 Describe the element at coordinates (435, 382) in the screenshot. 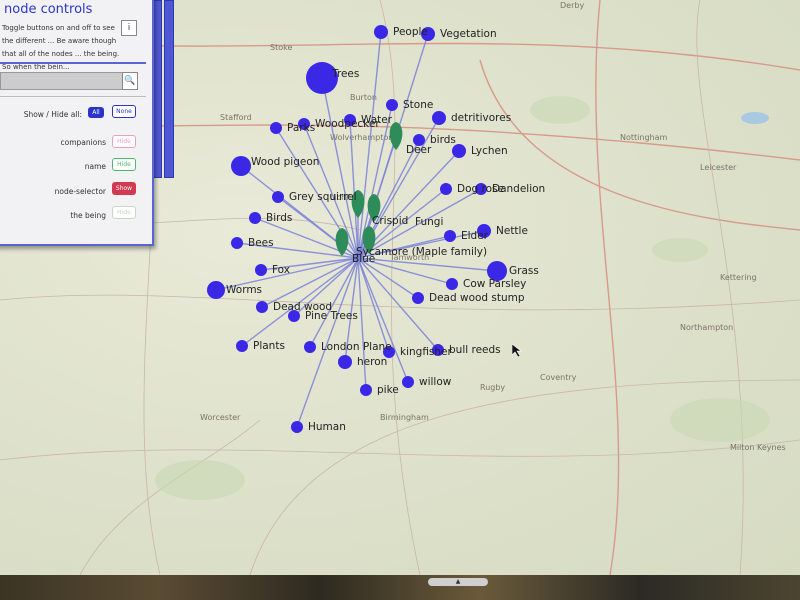

I see `graph-node-label: willow` at that location.